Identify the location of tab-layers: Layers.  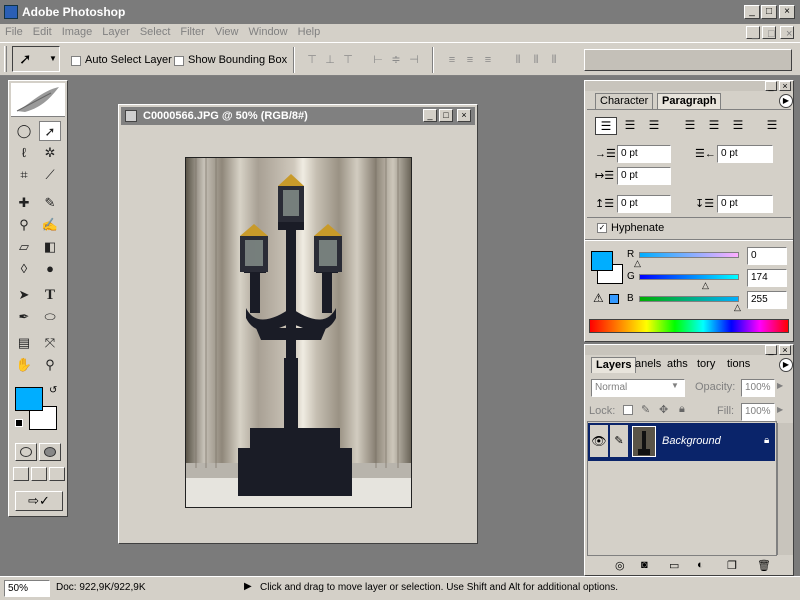
(614, 365).